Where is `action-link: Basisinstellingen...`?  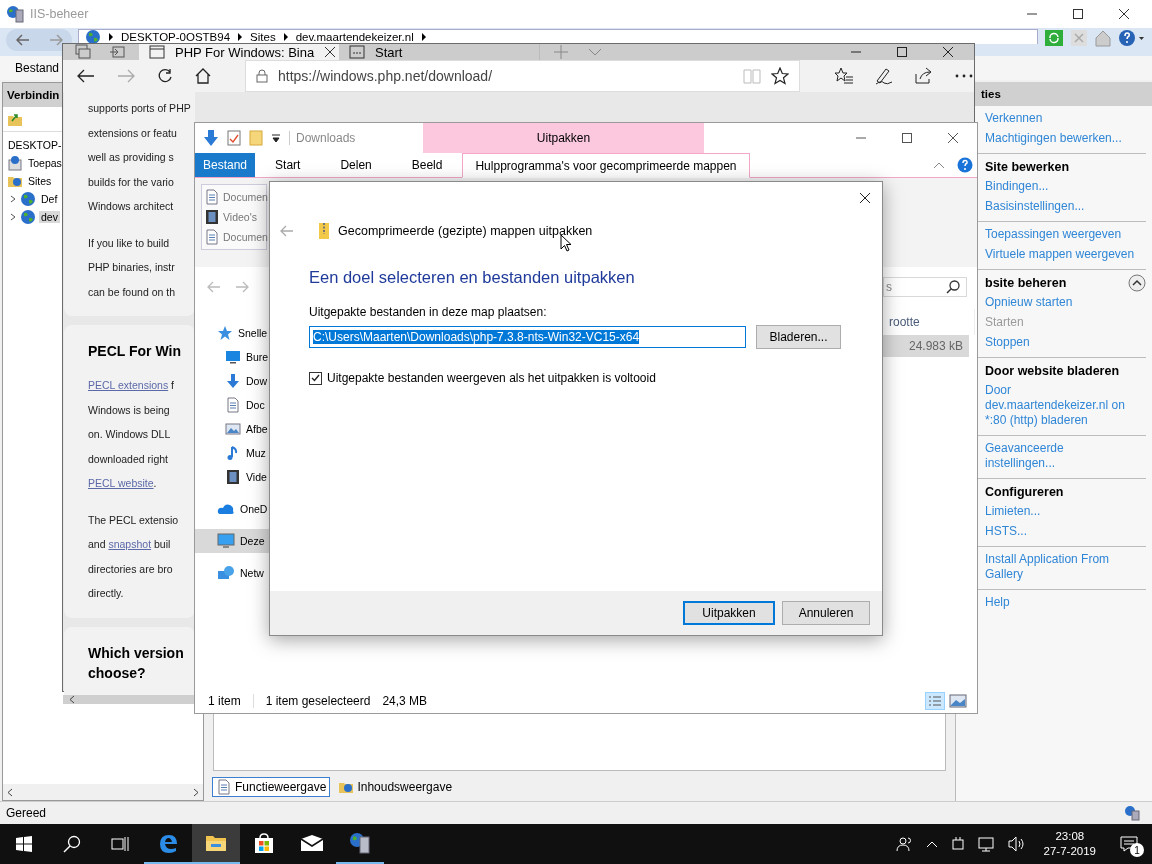
action-link: Basisinstellingen... is located at coordinates (1060, 207).